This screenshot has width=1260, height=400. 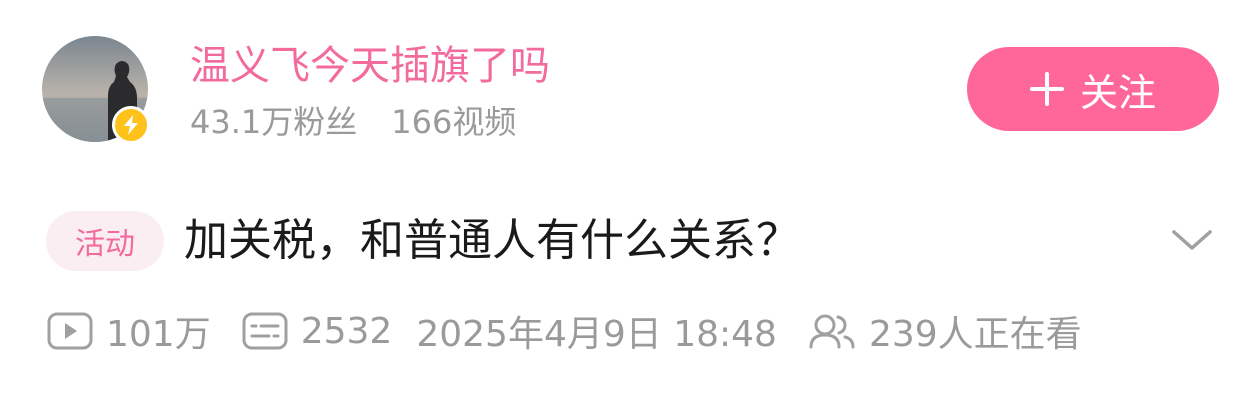 I want to click on chevron-down-icon, so click(x=1192, y=240).